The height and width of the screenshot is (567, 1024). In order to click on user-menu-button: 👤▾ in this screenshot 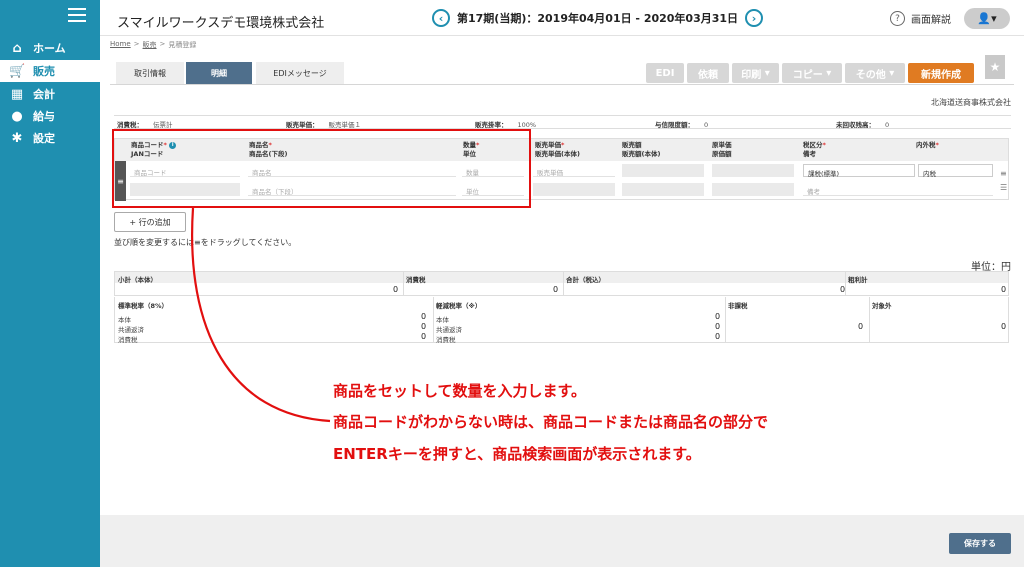, I will do `click(987, 18)`.